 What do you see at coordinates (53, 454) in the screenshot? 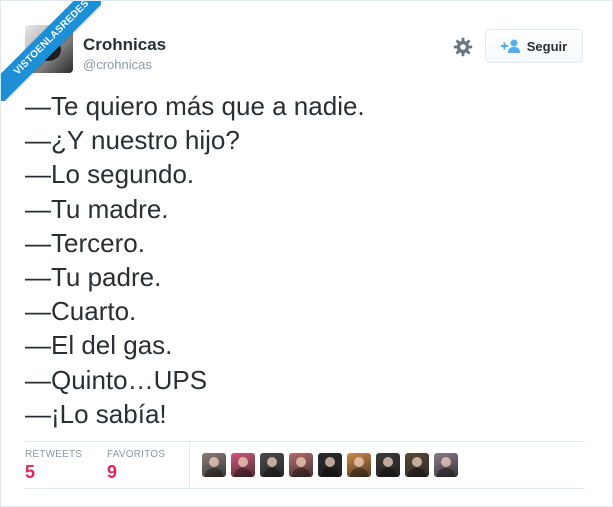
I see `retweets-label: RETWEETS` at bounding box center [53, 454].